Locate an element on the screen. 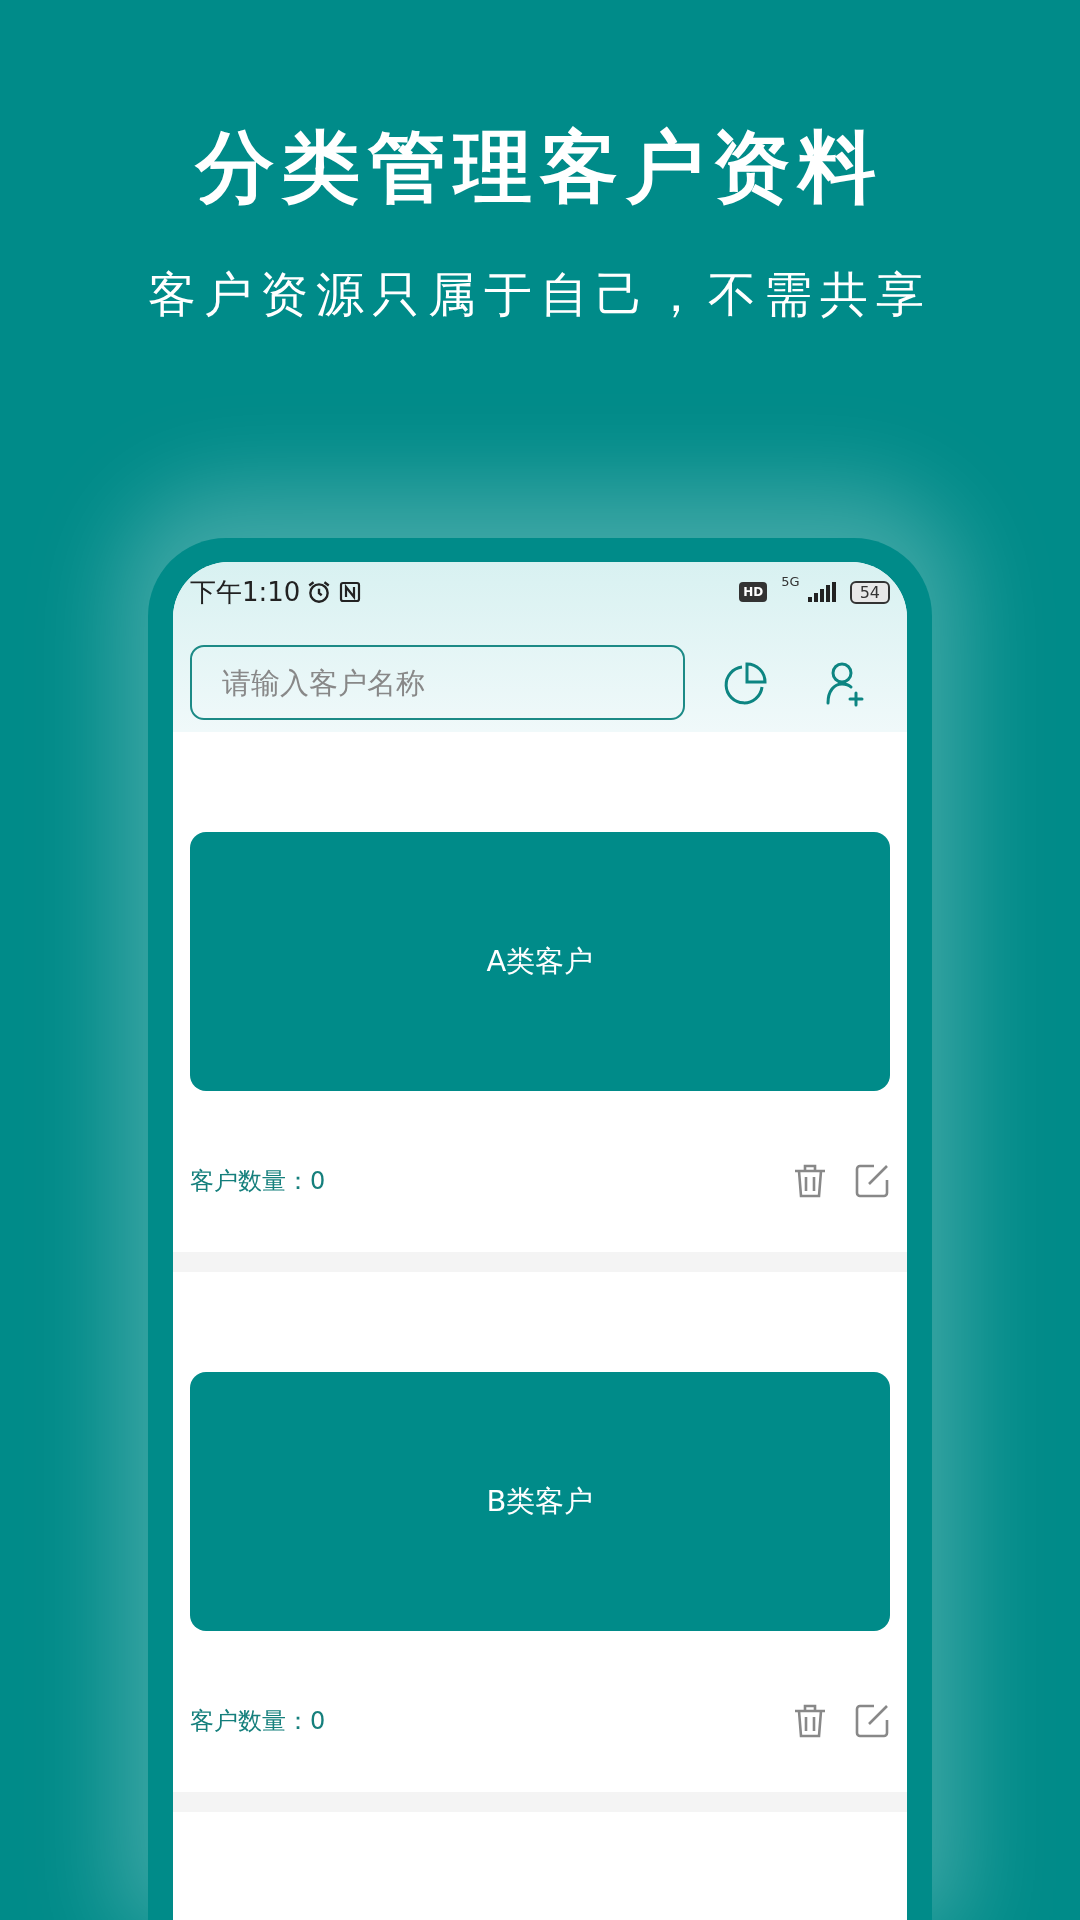 The height and width of the screenshot is (1920, 1080). category-card: B类客户 is located at coordinates (540, 1501).